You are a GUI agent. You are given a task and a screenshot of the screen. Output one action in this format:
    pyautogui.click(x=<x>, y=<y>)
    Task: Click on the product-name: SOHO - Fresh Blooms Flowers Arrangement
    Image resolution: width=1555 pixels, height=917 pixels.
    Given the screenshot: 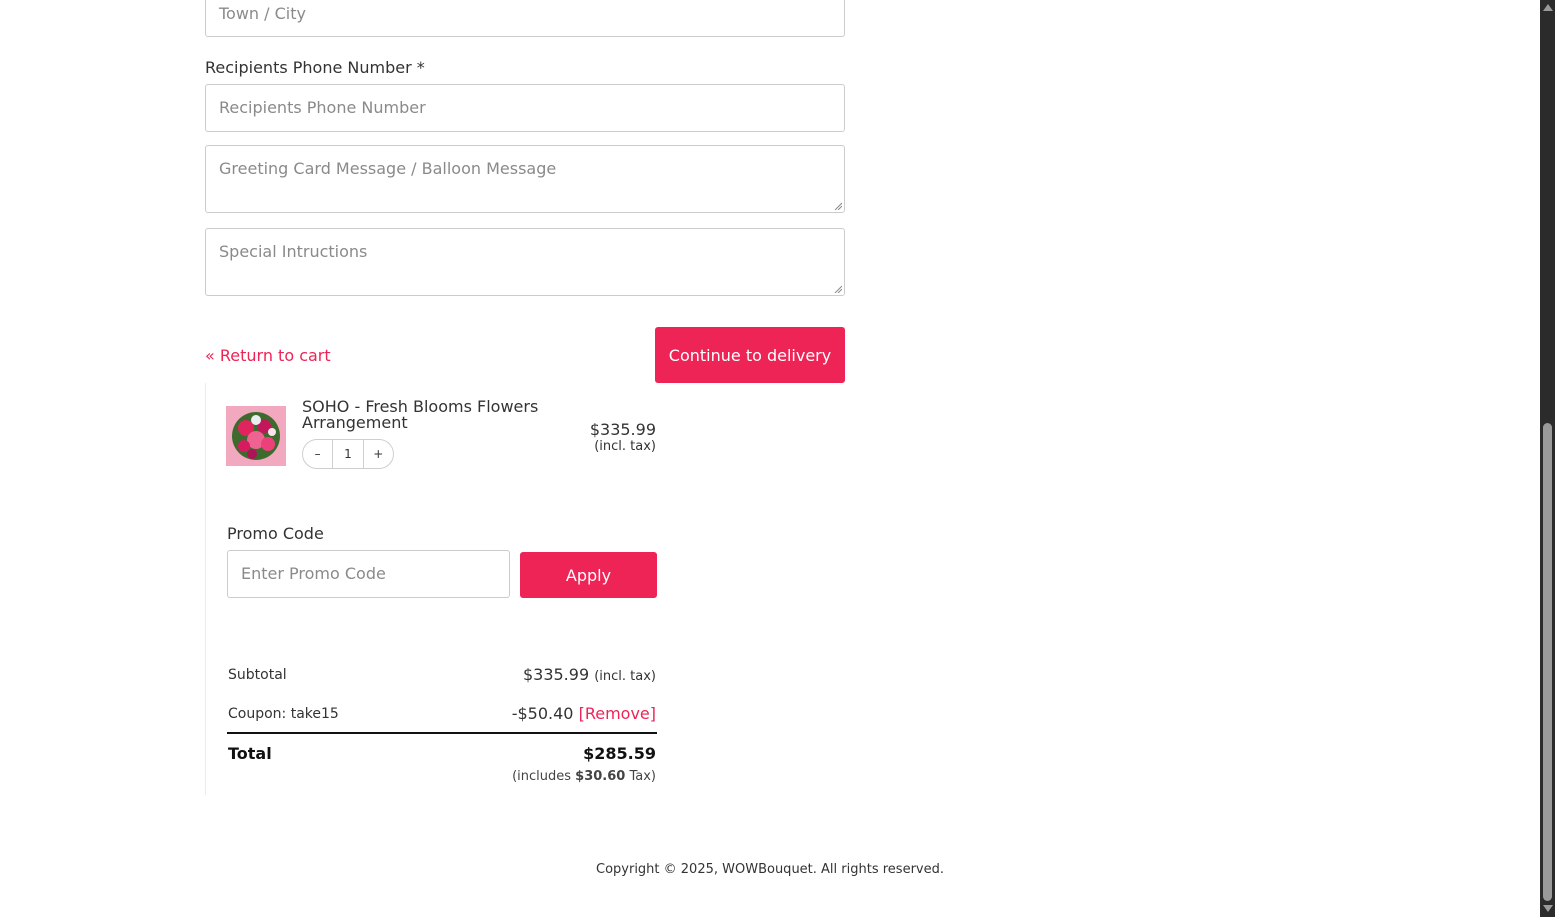 What is the action you would take?
    pyautogui.click(x=420, y=414)
    